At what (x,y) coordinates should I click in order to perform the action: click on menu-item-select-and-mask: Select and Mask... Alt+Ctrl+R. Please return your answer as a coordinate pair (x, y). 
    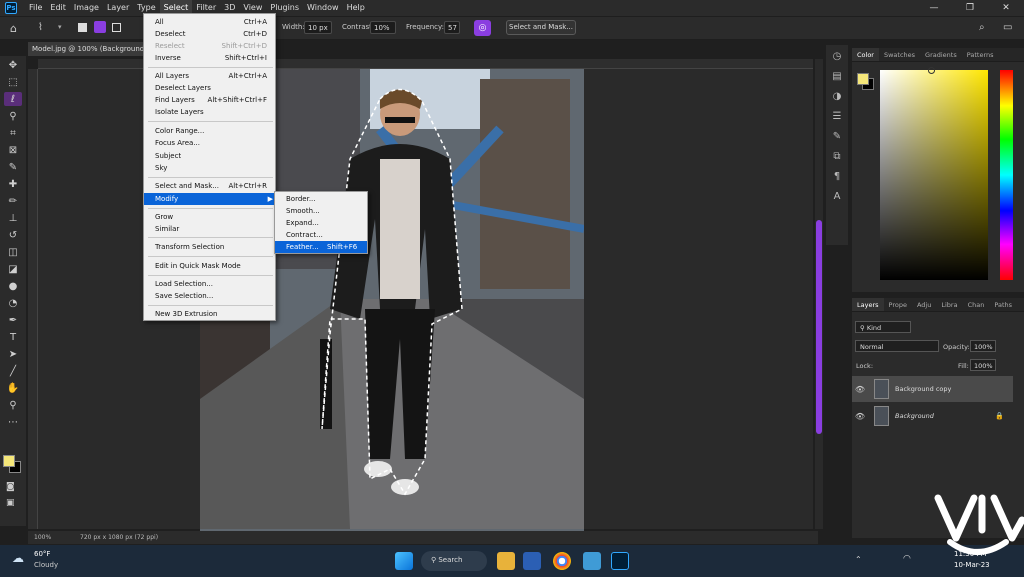
    Looking at the image, I should click on (210, 186).